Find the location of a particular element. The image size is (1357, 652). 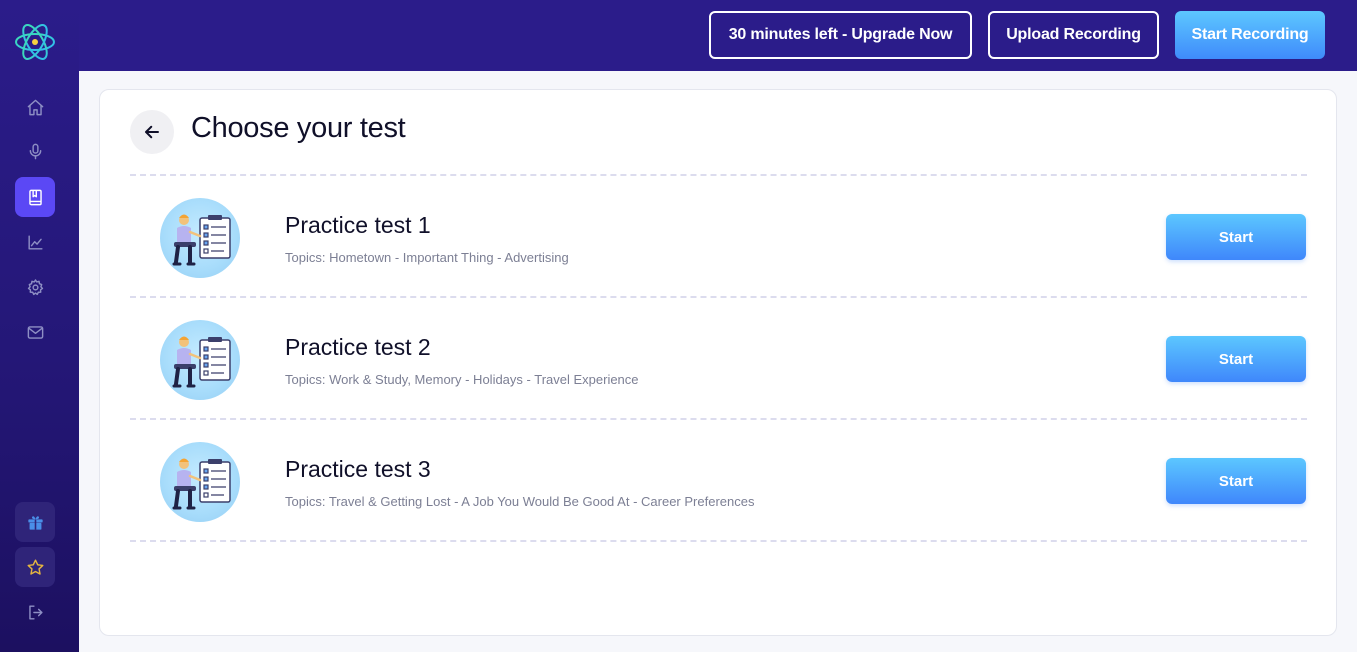

nav-gift is located at coordinates (35, 522).